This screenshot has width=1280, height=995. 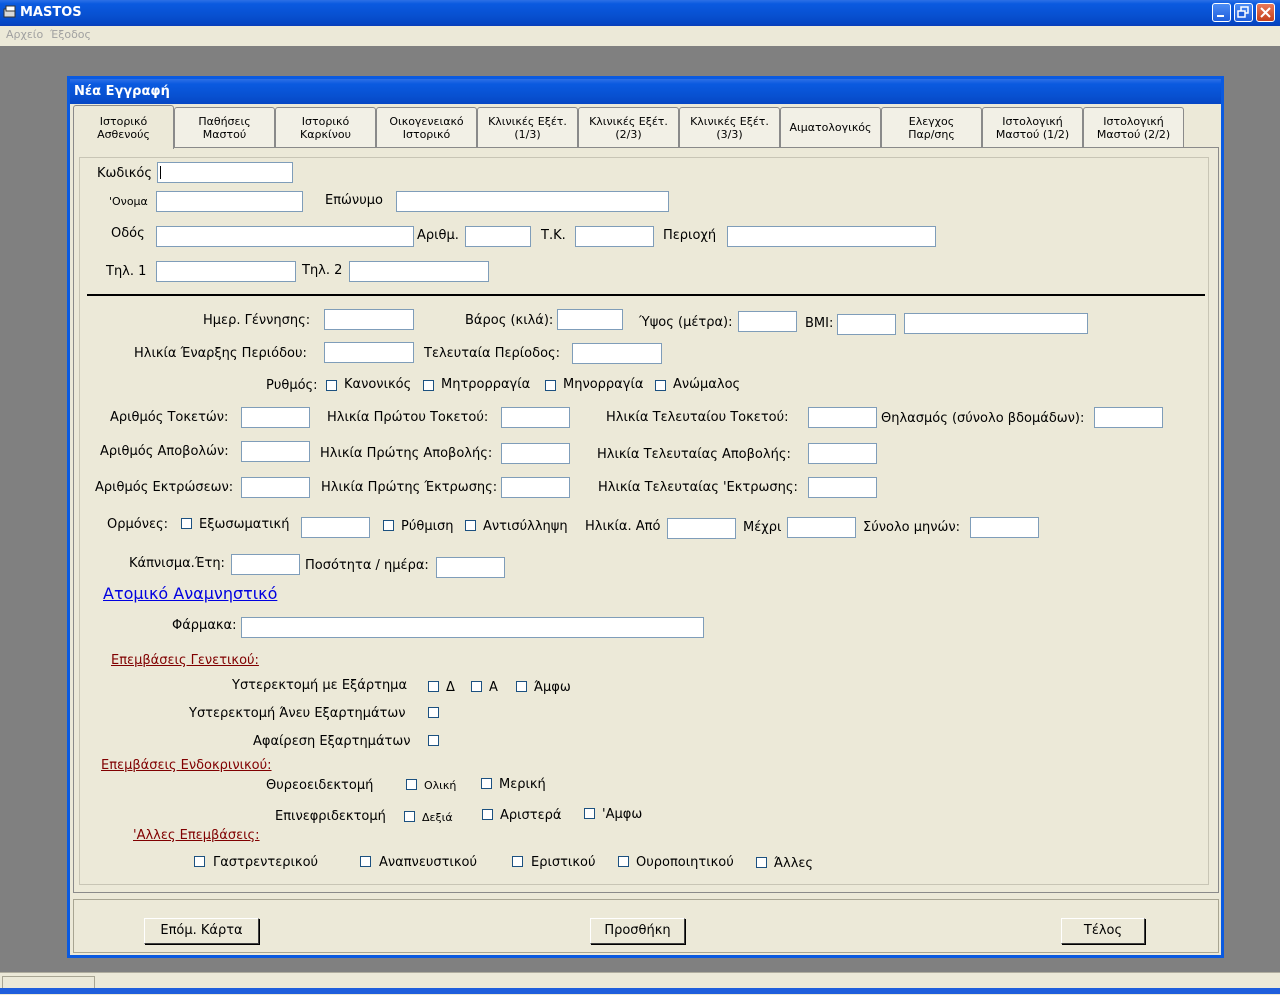 What do you see at coordinates (331, 385) in the screenshot?
I see `rhythm-normal-checkbox` at bounding box center [331, 385].